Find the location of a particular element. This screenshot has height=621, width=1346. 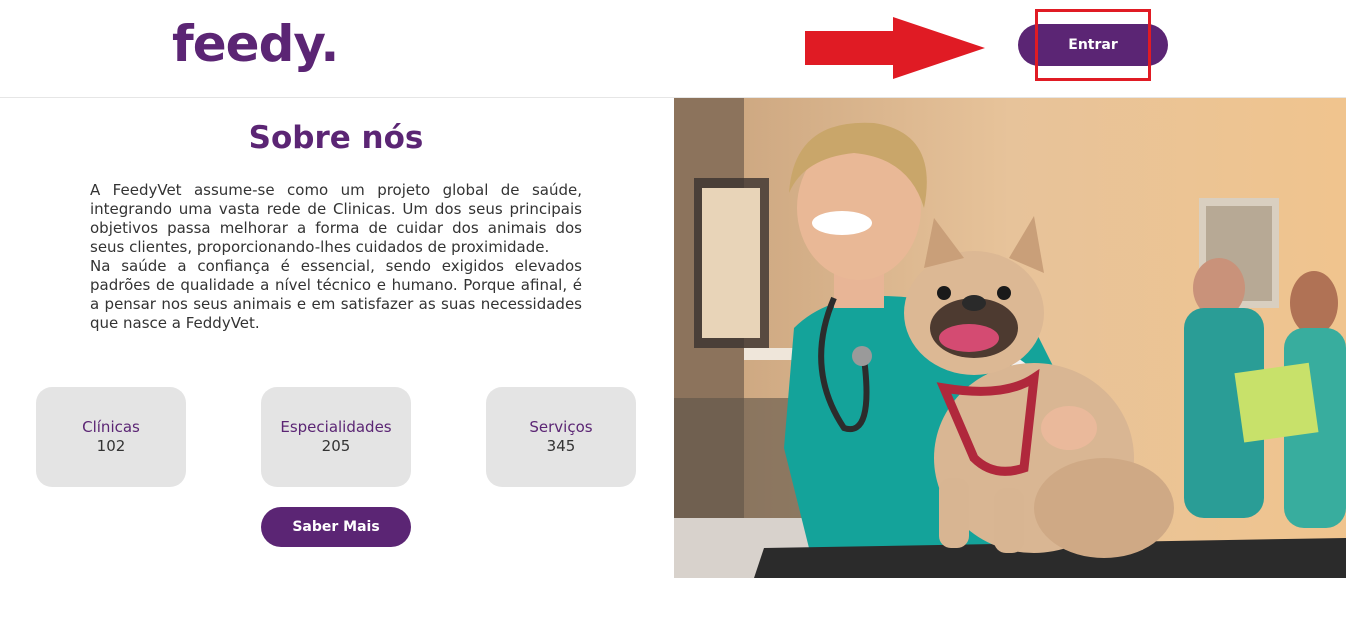

stat-label: Especialidades is located at coordinates (336, 427).